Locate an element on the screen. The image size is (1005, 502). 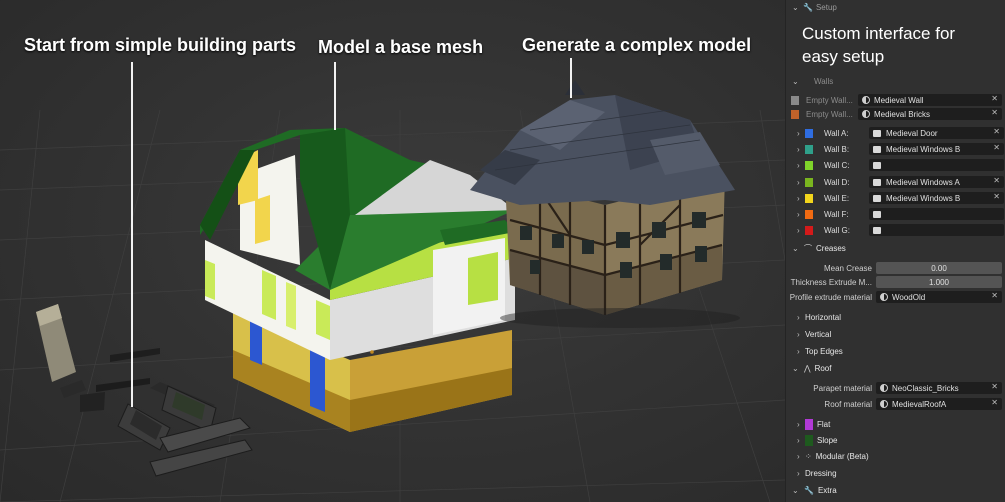
mean-crease-input: 0.00 is located at coordinates (939, 268).